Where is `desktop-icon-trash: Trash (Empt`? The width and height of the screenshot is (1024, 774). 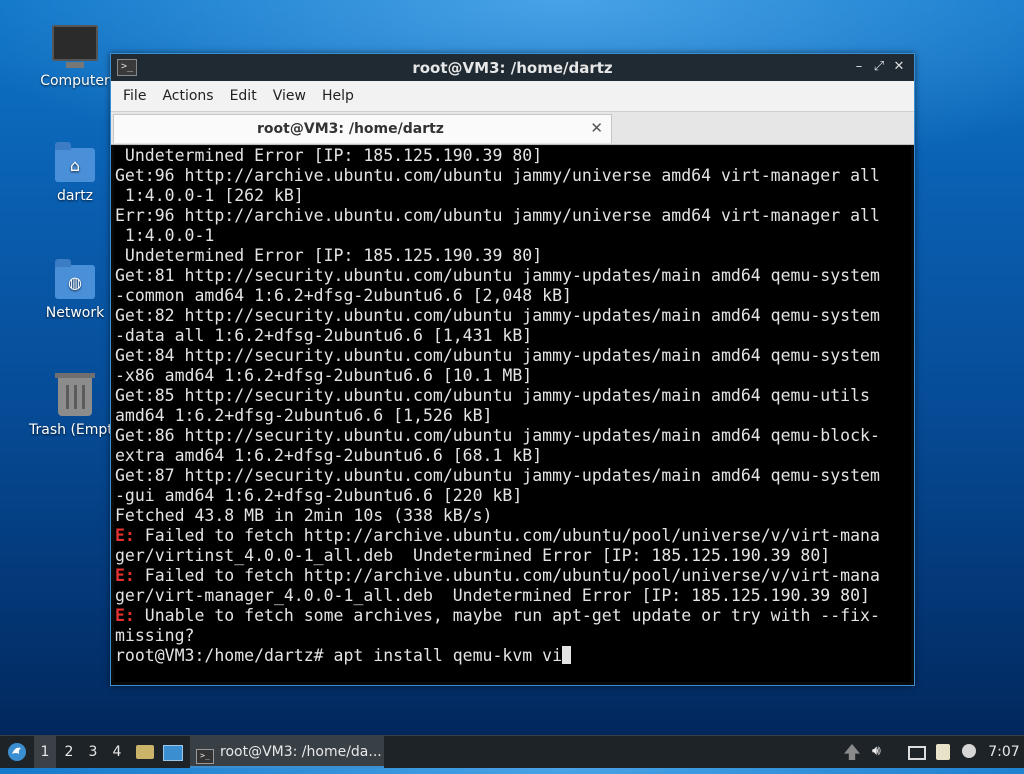 desktop-icon-trash: Trash (Empt is located at coordinates (70, 405).